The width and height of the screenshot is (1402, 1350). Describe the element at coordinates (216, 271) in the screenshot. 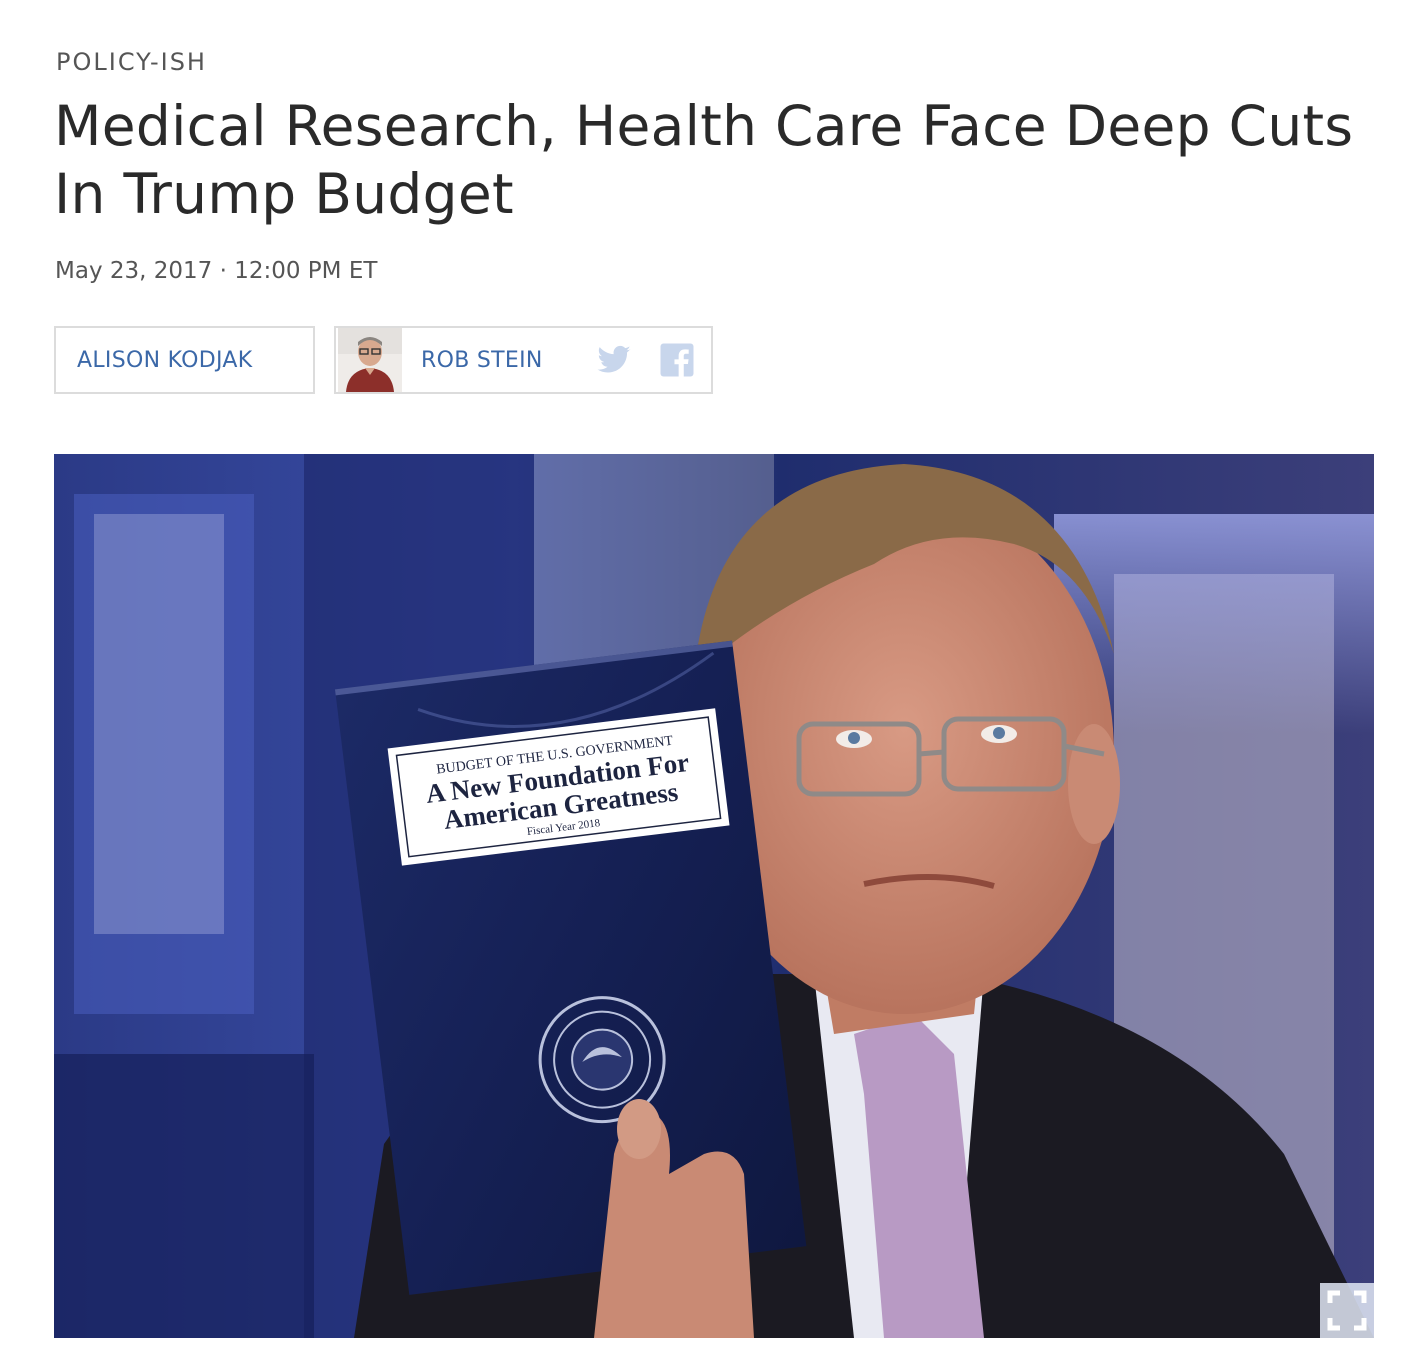

I see `article-dateline: May 23, 2017 · 12:00 PM ET` at that location.